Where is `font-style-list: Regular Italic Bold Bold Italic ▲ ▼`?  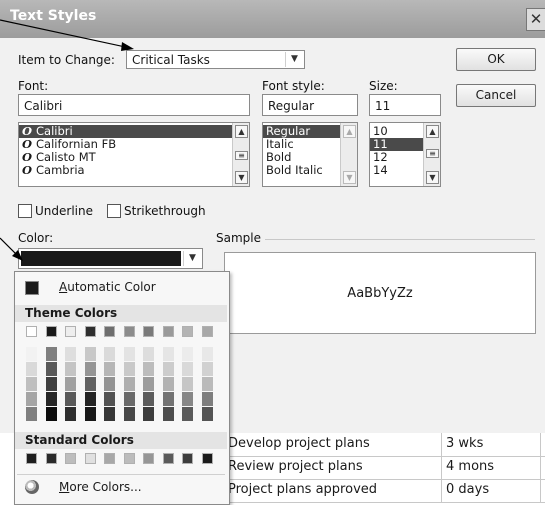 font-style-list: Regular Italic Bold Bold Italic ▲ ▼ is located at coordinates (310, 154).